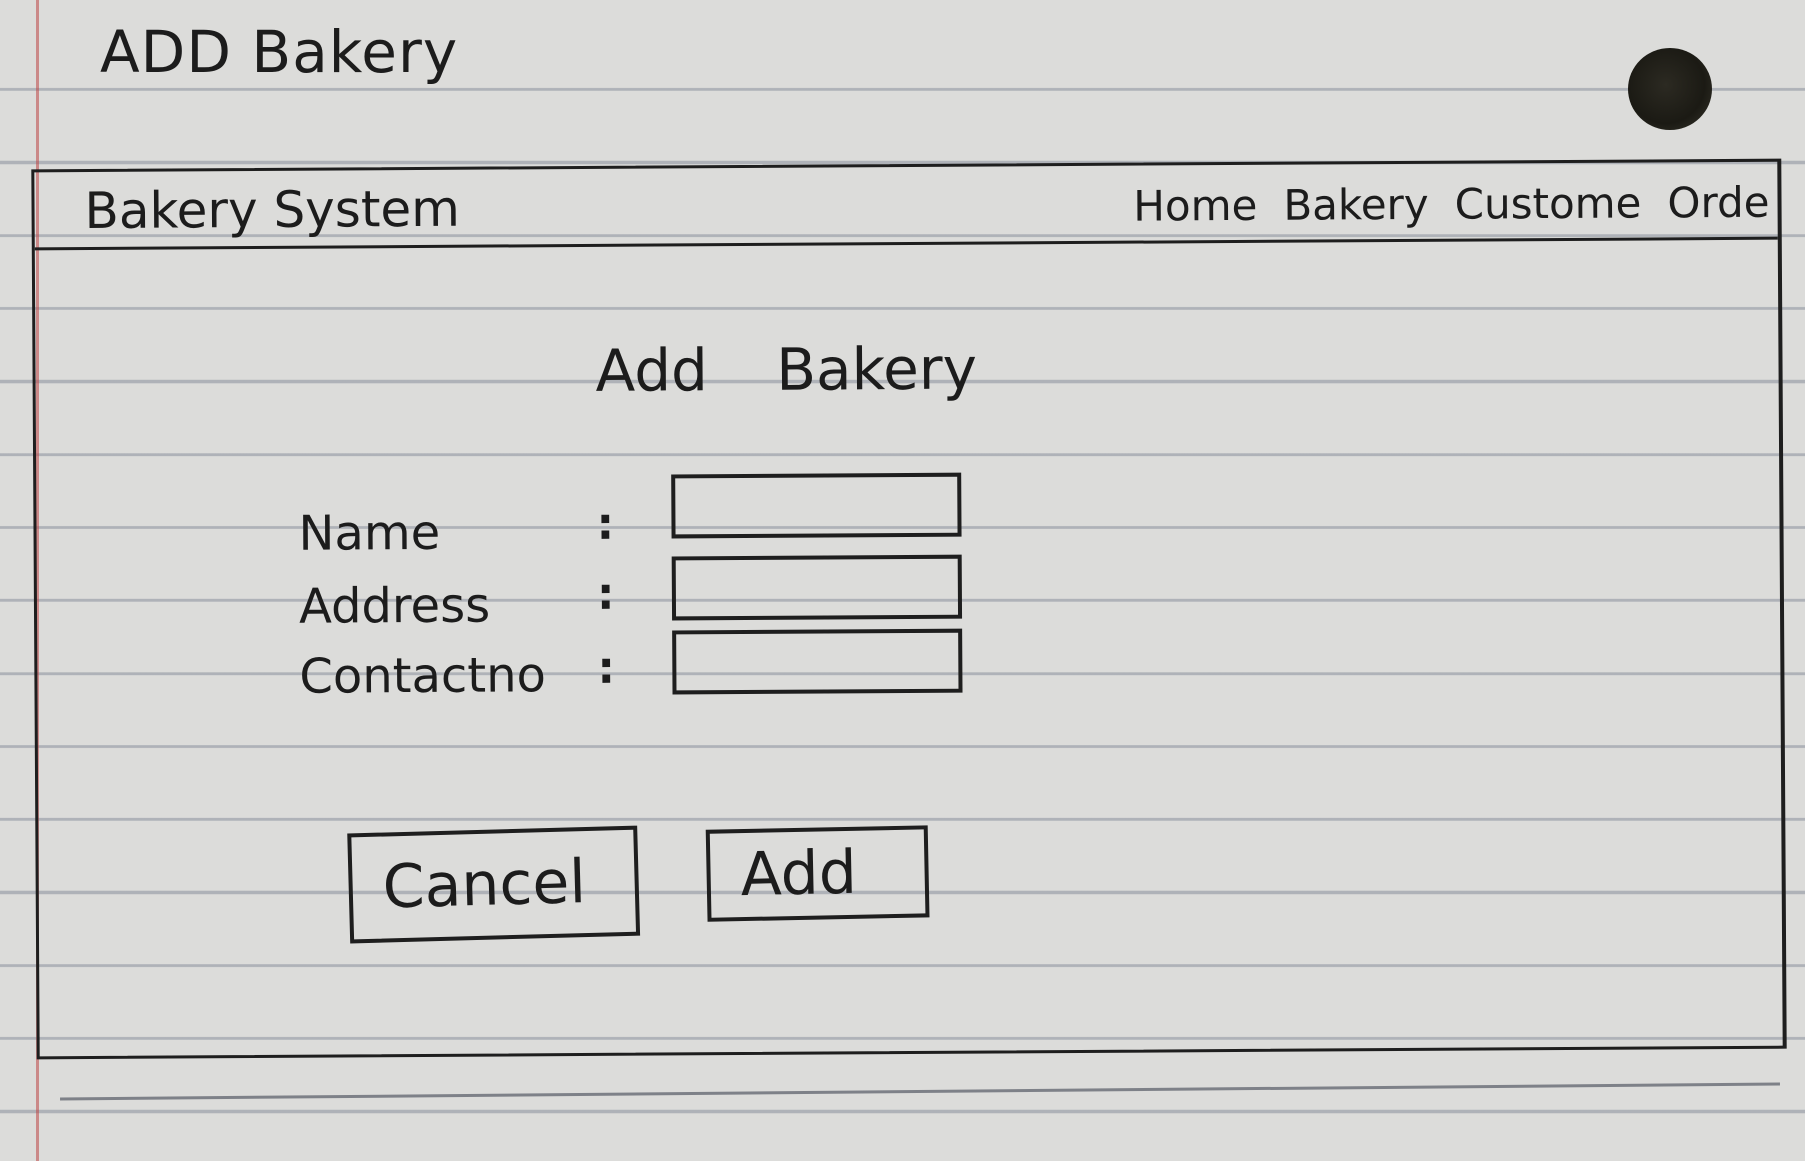 The width and height of the screenshot is (1805, 1161). I want to click on nav-links: Home Bakery Custome Orde, so click(1451, 204).